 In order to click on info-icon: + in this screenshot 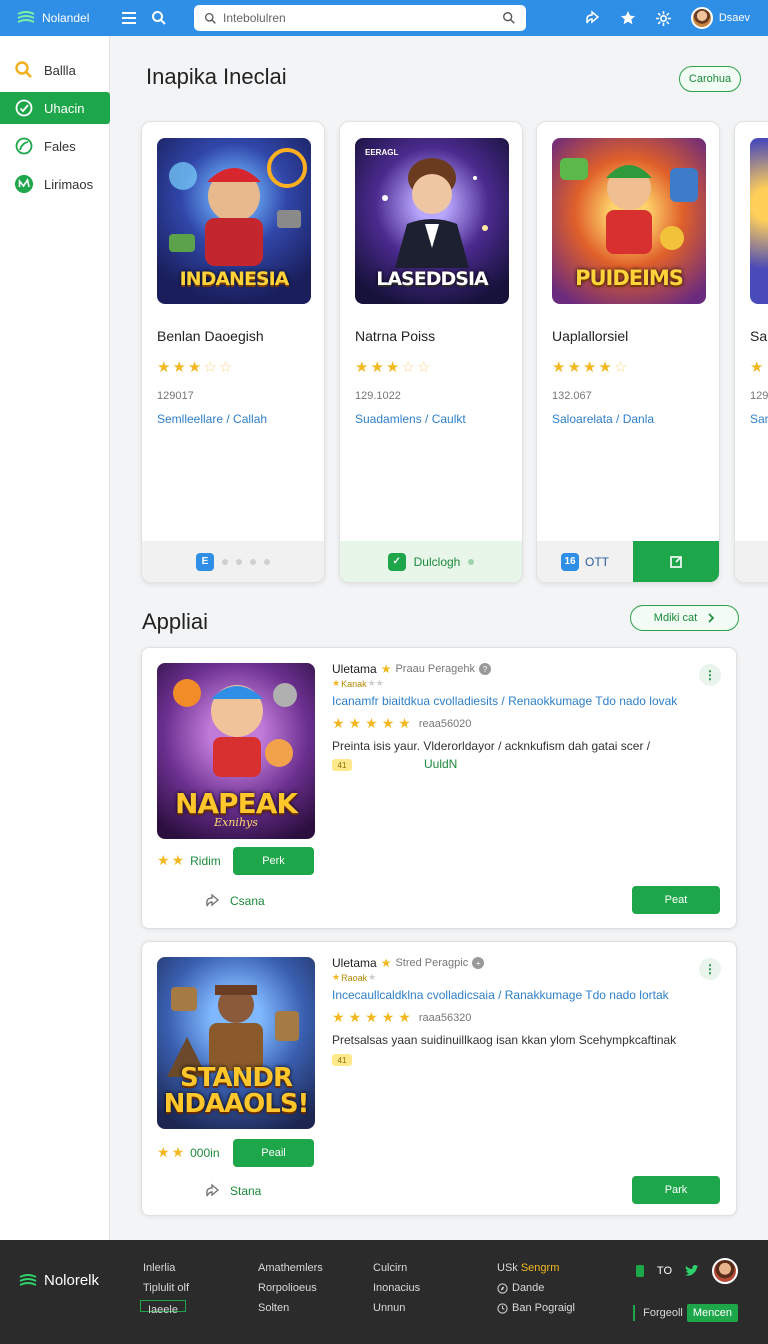, I will do `click(478, 963)`.